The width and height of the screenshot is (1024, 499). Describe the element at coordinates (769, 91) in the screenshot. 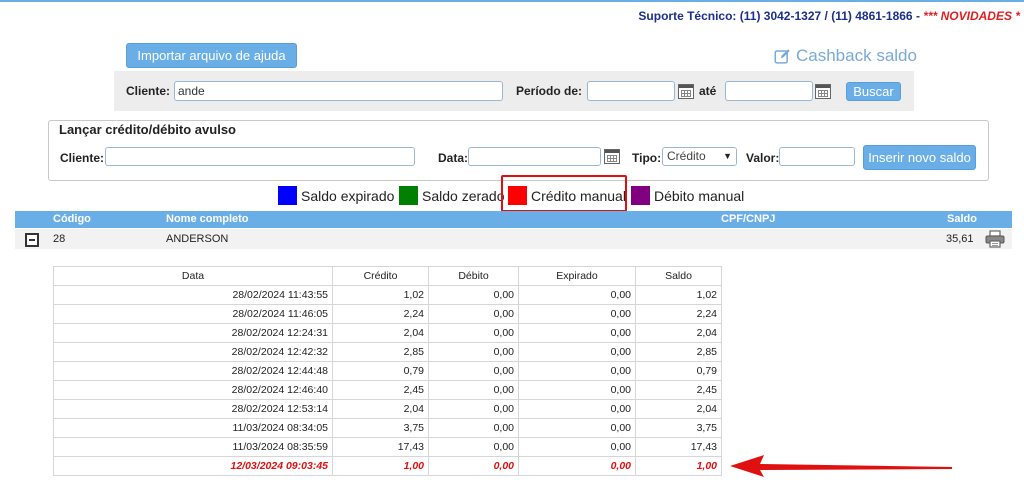

I see `period-to-input` at that location.